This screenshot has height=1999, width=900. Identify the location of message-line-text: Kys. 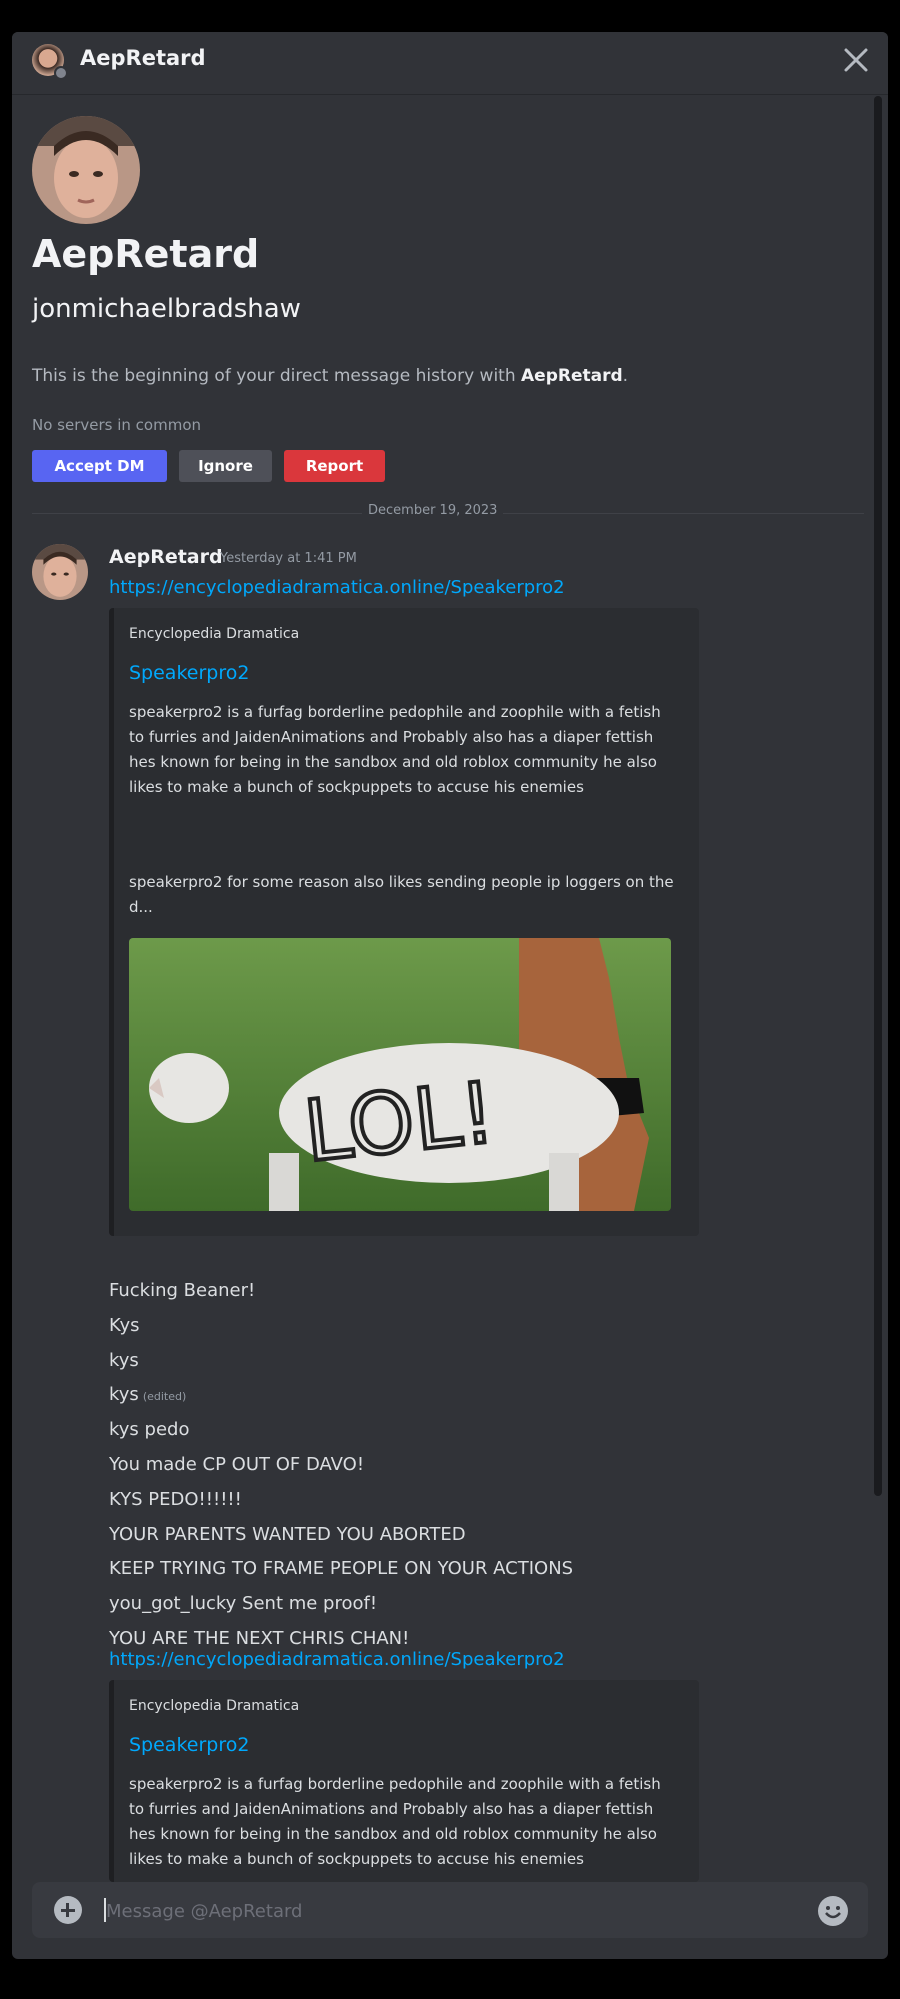
(124, 1325).